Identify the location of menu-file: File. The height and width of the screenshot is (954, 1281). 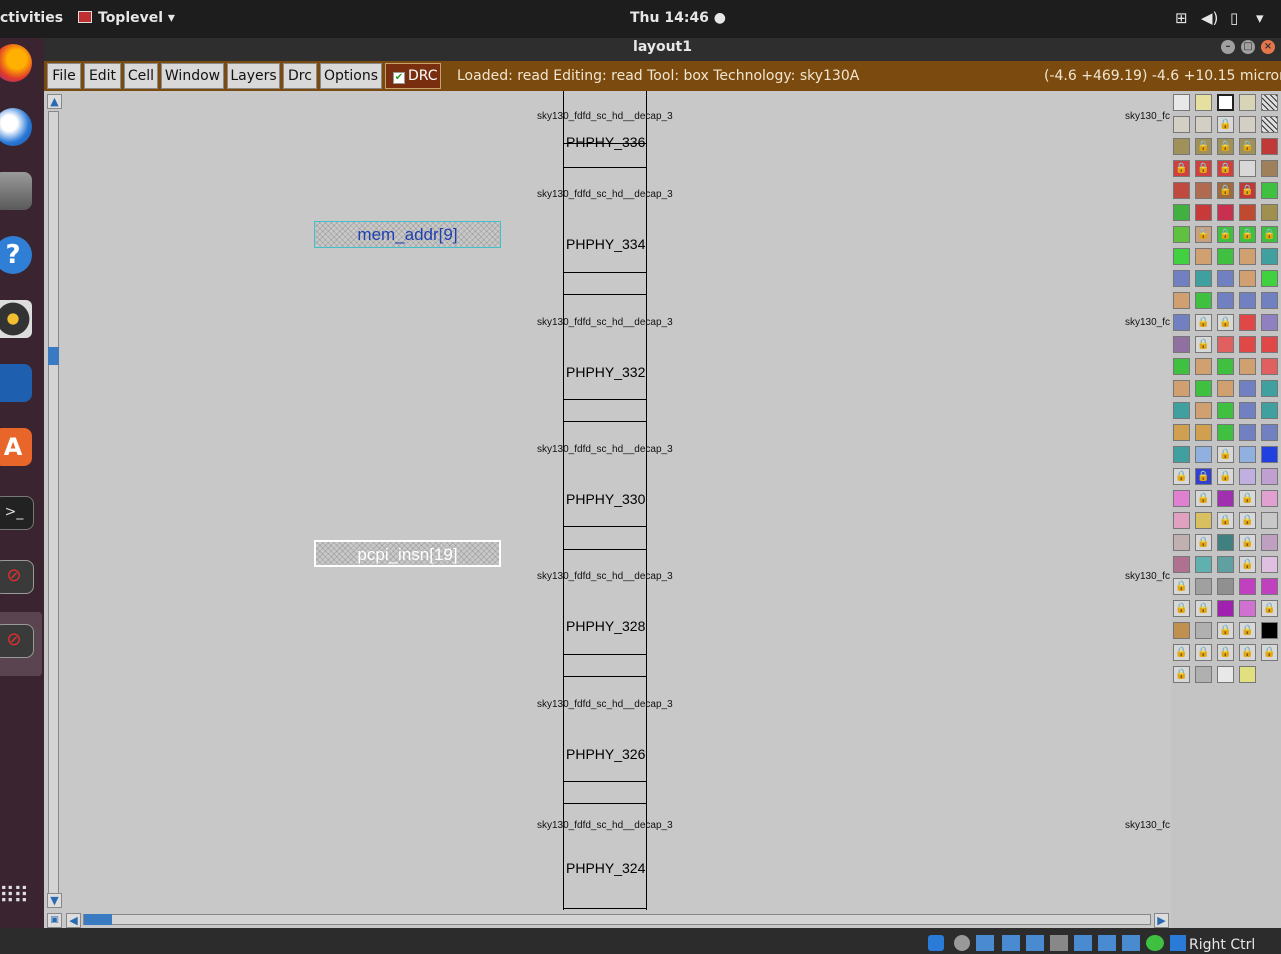
(64, 76).